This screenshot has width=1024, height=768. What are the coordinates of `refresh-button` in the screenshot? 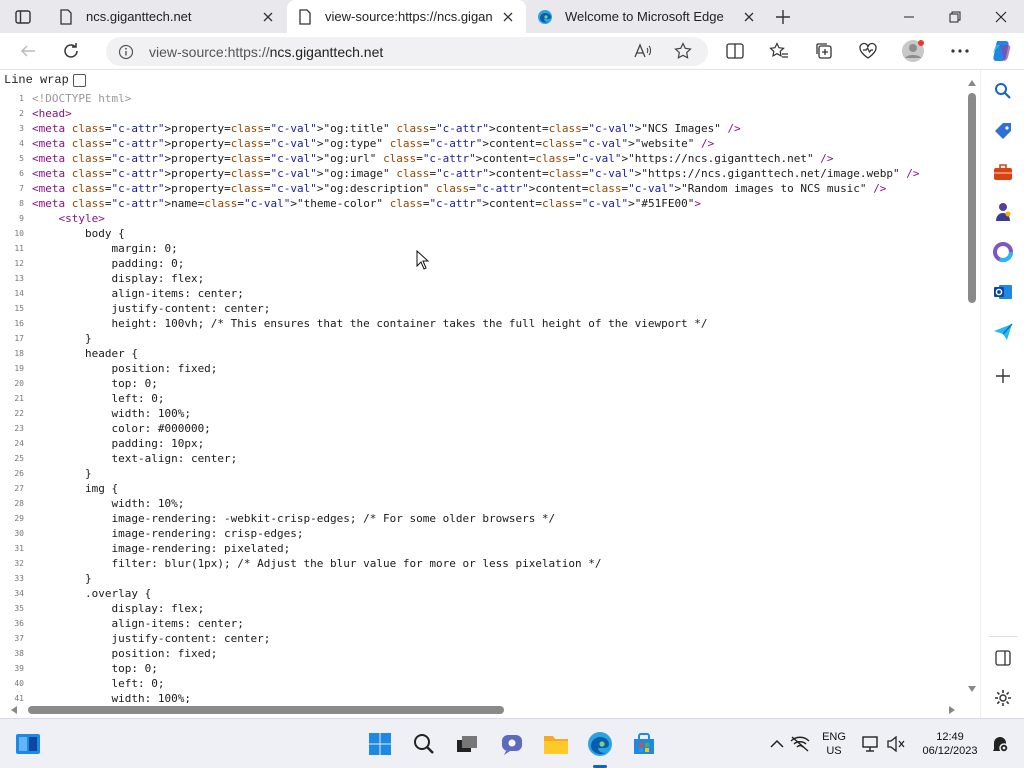 It's located at (71, 51).